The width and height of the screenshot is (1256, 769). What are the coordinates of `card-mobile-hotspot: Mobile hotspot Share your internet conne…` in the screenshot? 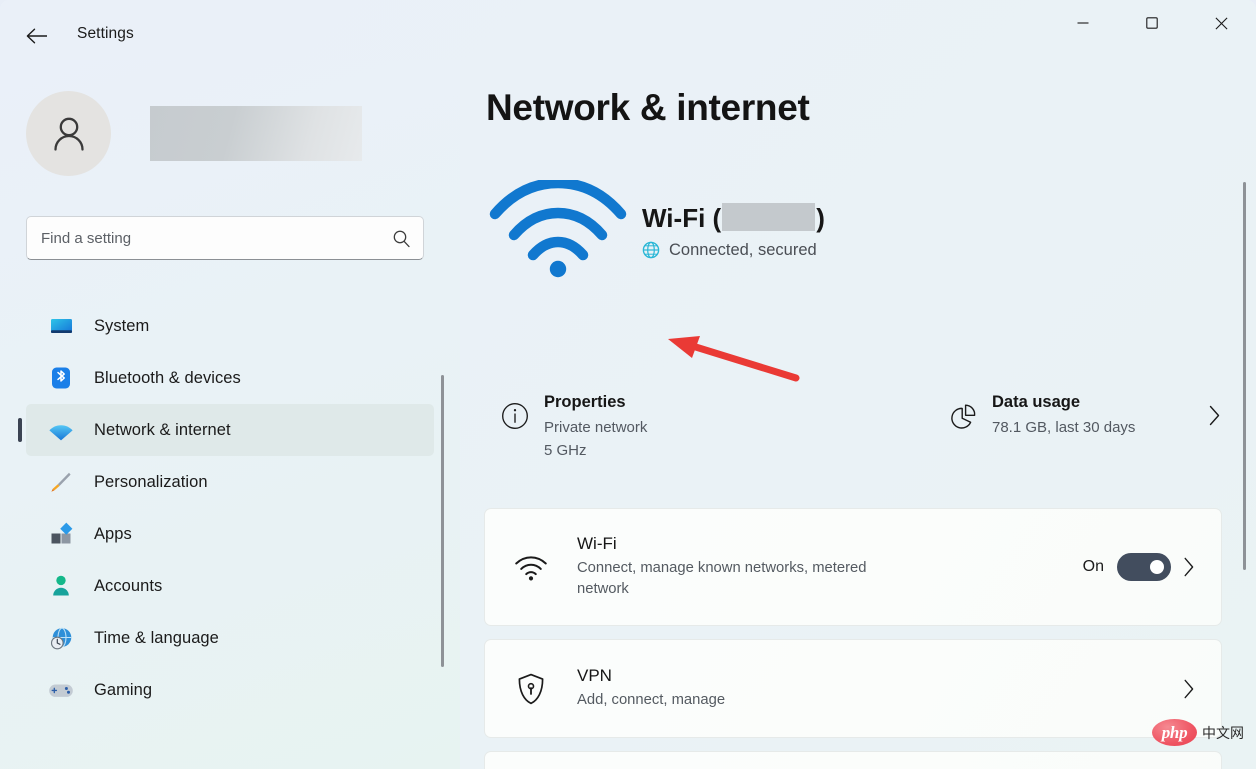 It's located at (853, 760).